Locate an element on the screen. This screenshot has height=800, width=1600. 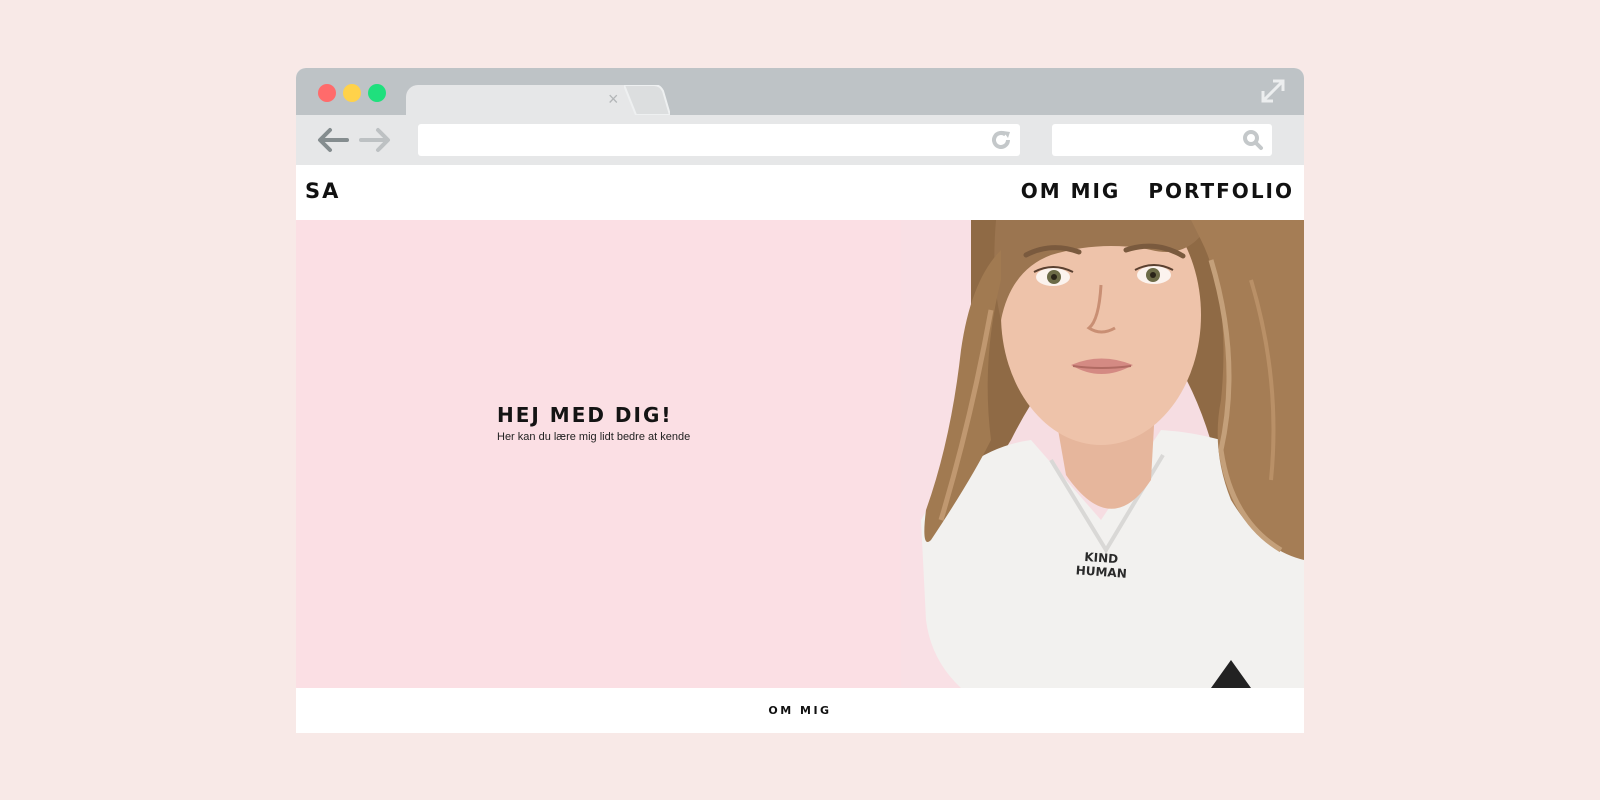
footer-link-om-mig: OM MIG is located at coordinates (800, 710).